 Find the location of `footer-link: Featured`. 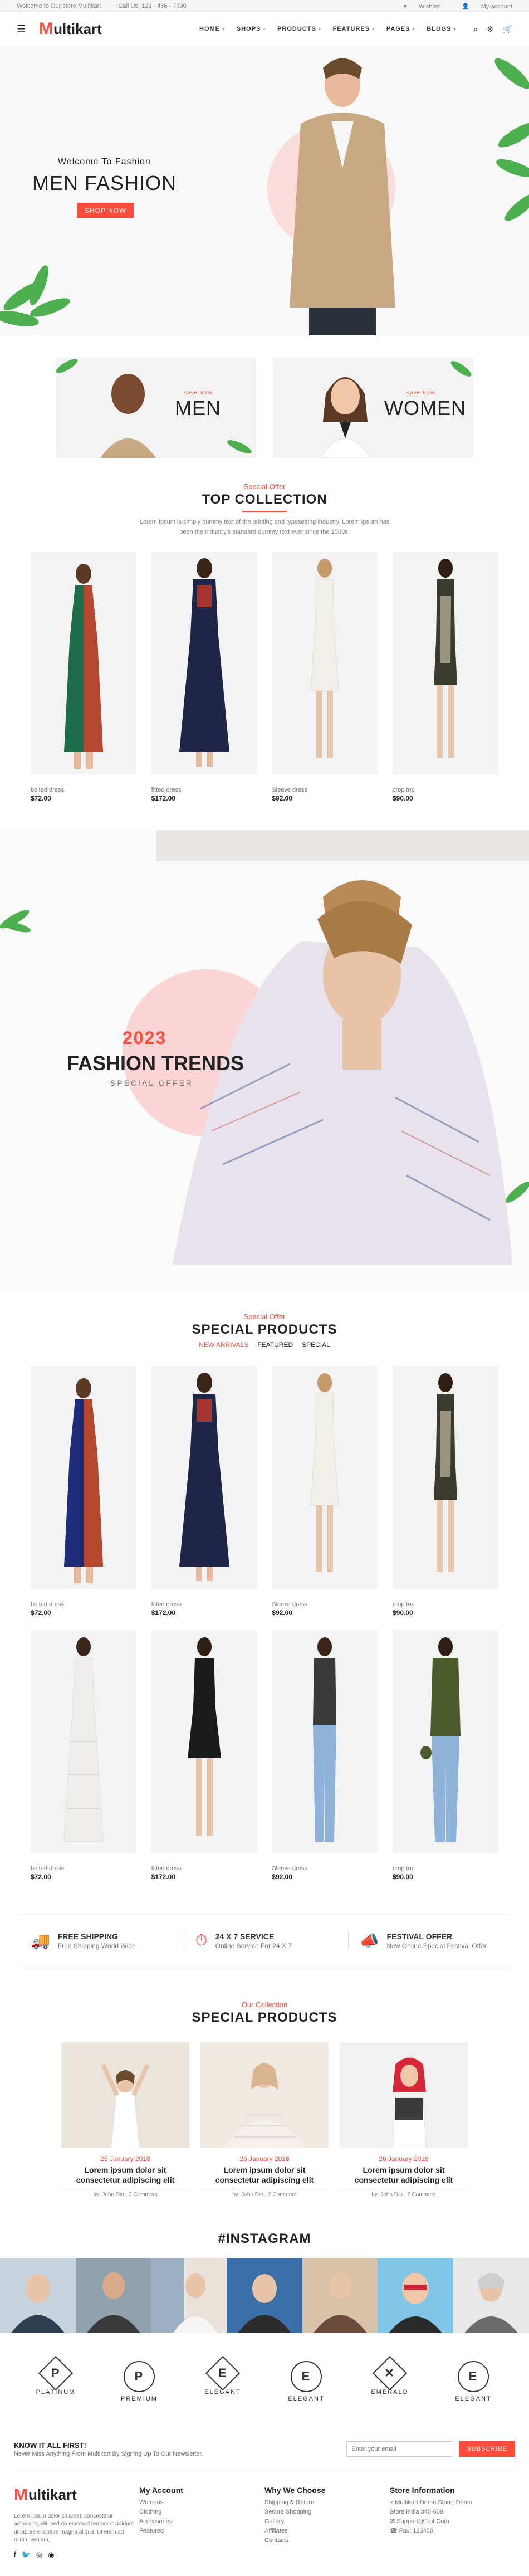

footer-link: Featured is located at coordinates (201, 2531).